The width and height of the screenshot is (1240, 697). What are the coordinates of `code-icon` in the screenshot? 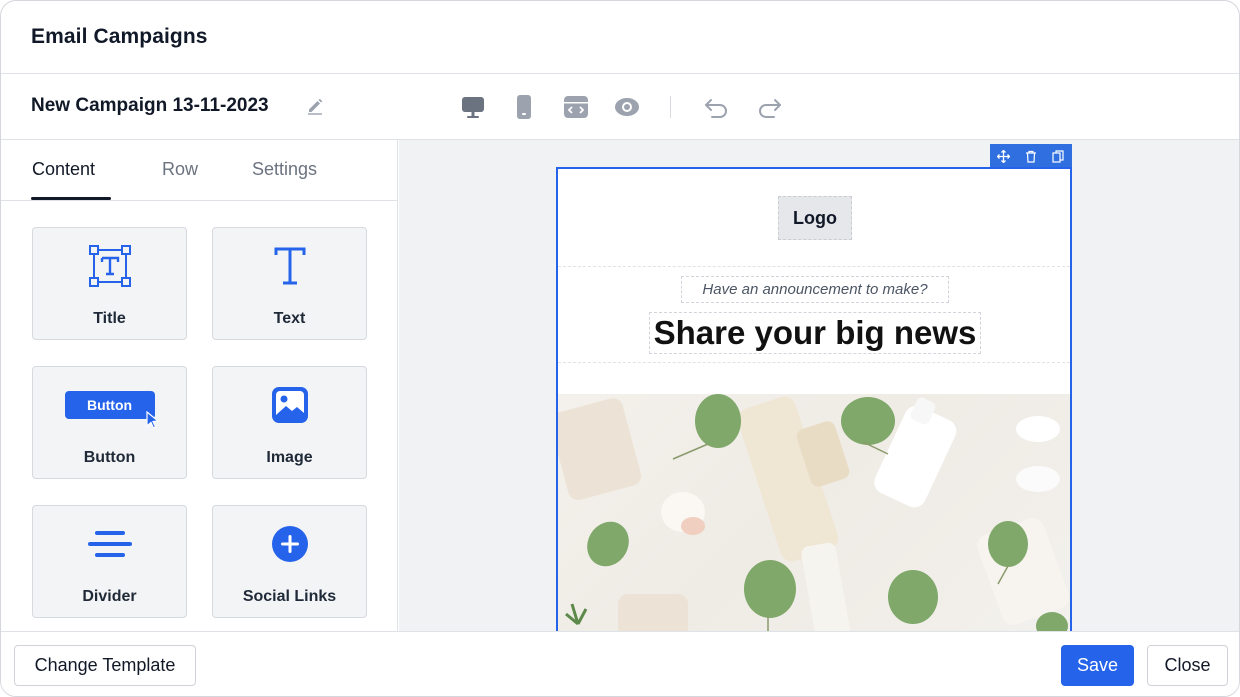 It's located at (576, 107).